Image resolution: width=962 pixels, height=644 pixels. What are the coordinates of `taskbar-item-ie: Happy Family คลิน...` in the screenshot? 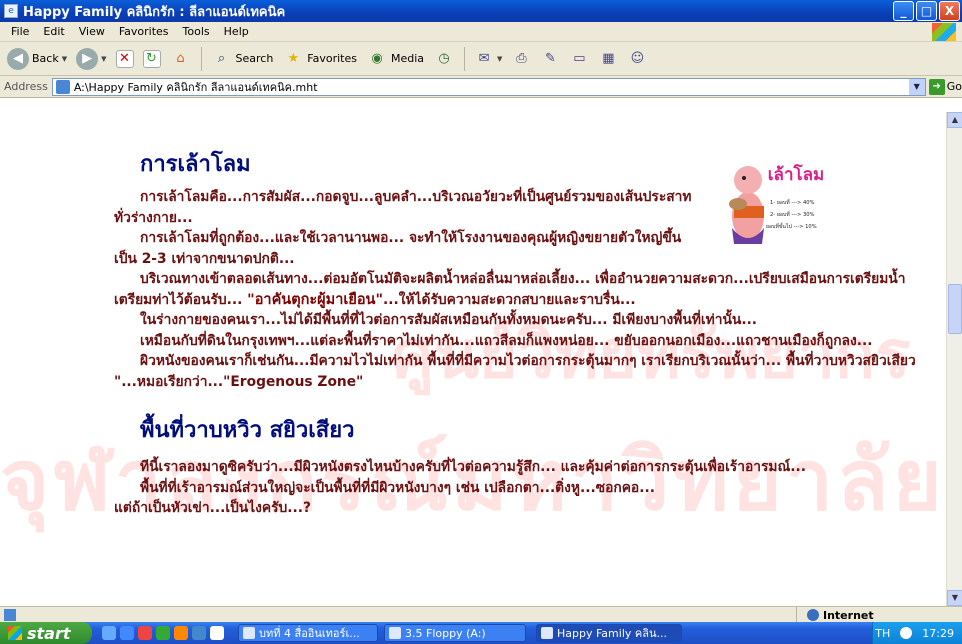 It's located at (609, 633).